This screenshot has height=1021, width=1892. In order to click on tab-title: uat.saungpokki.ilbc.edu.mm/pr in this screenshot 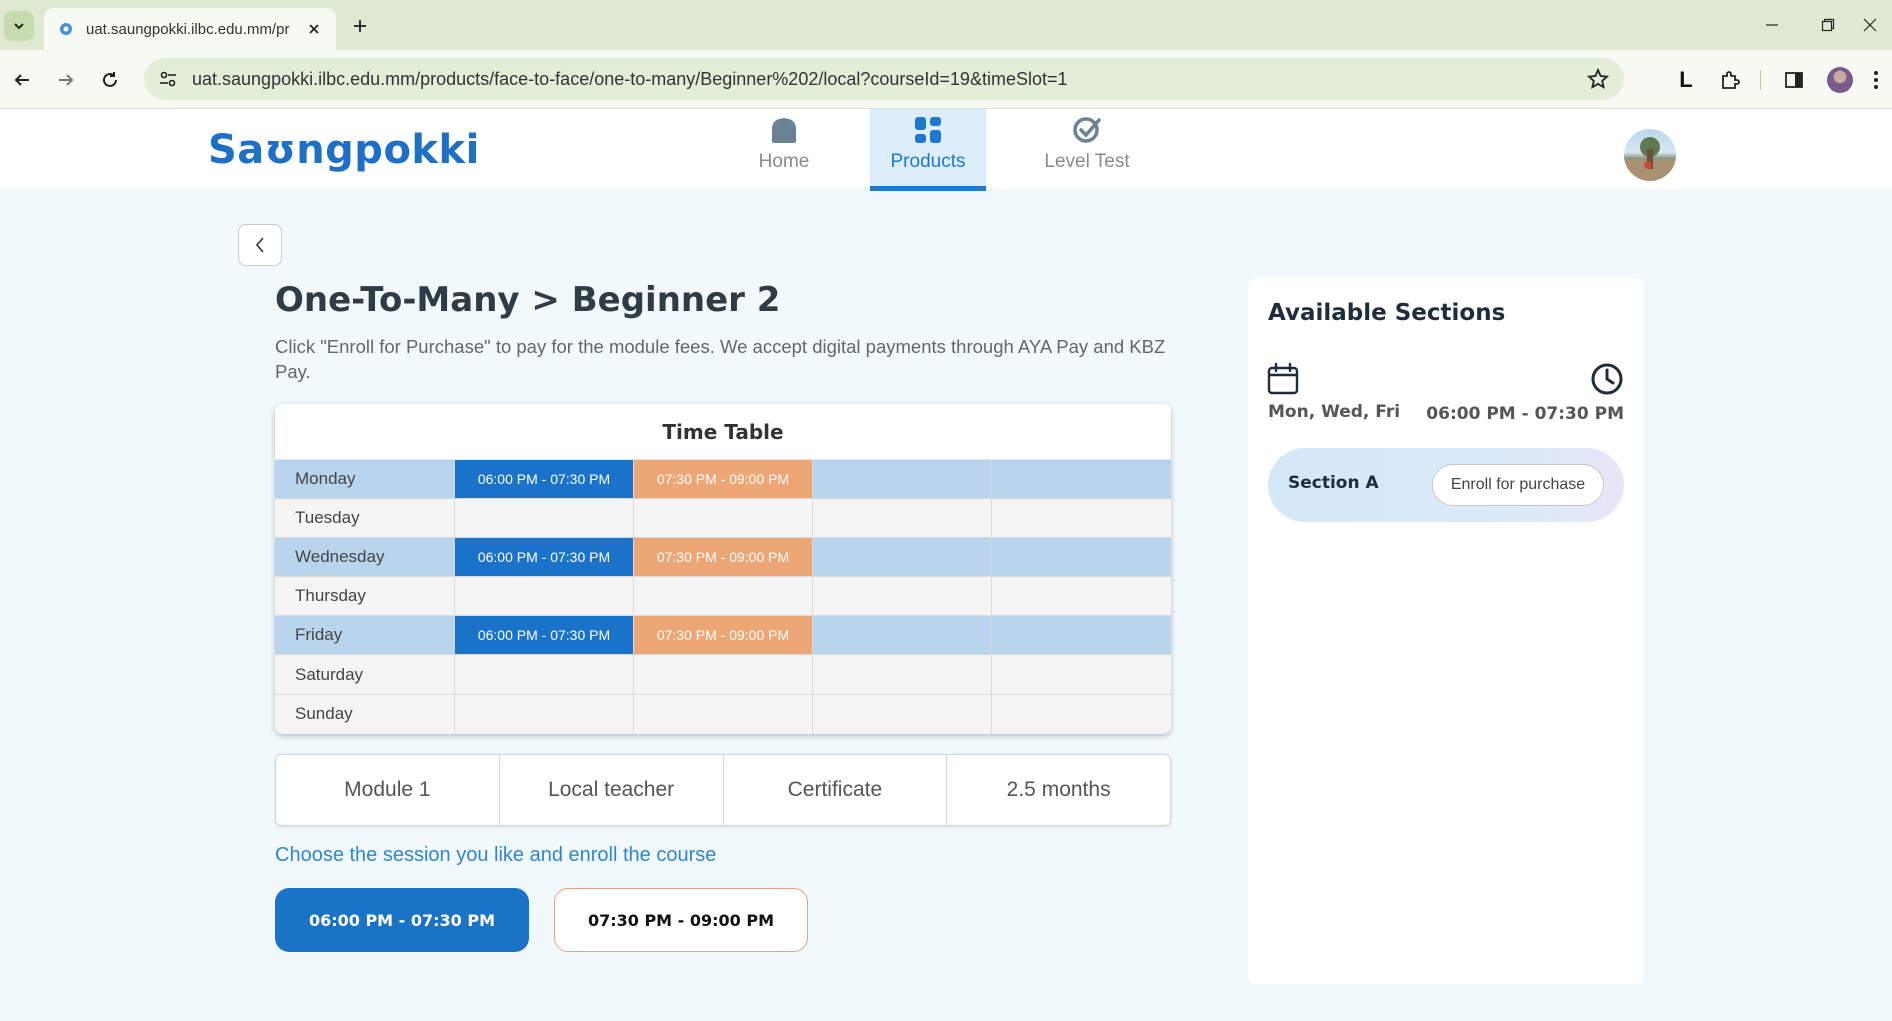, I will do `click(188, 29)`.